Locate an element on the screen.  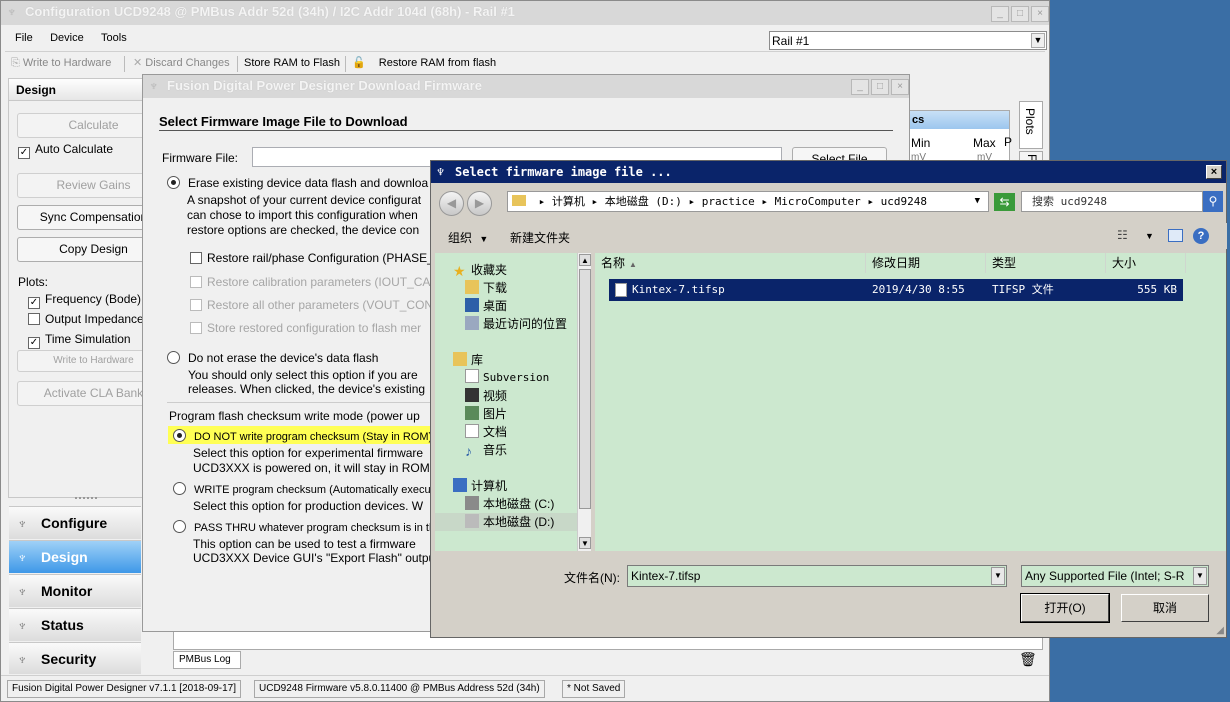
breadcrumb-computer: 计算机 is located at coordinates (568, 201).